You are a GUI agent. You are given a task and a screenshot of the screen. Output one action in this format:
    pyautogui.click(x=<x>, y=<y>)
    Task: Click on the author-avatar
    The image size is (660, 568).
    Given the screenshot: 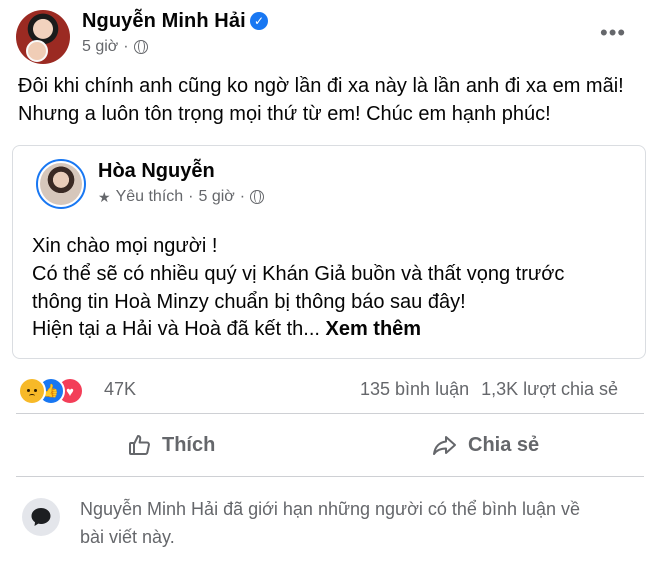 What is the action you would take?
    pyautogui.click(x=43, y=37)
    